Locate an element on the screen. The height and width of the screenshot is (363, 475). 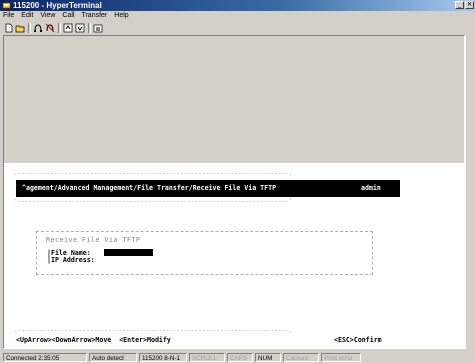
menu-view: View is located at coordinates (47, 16).